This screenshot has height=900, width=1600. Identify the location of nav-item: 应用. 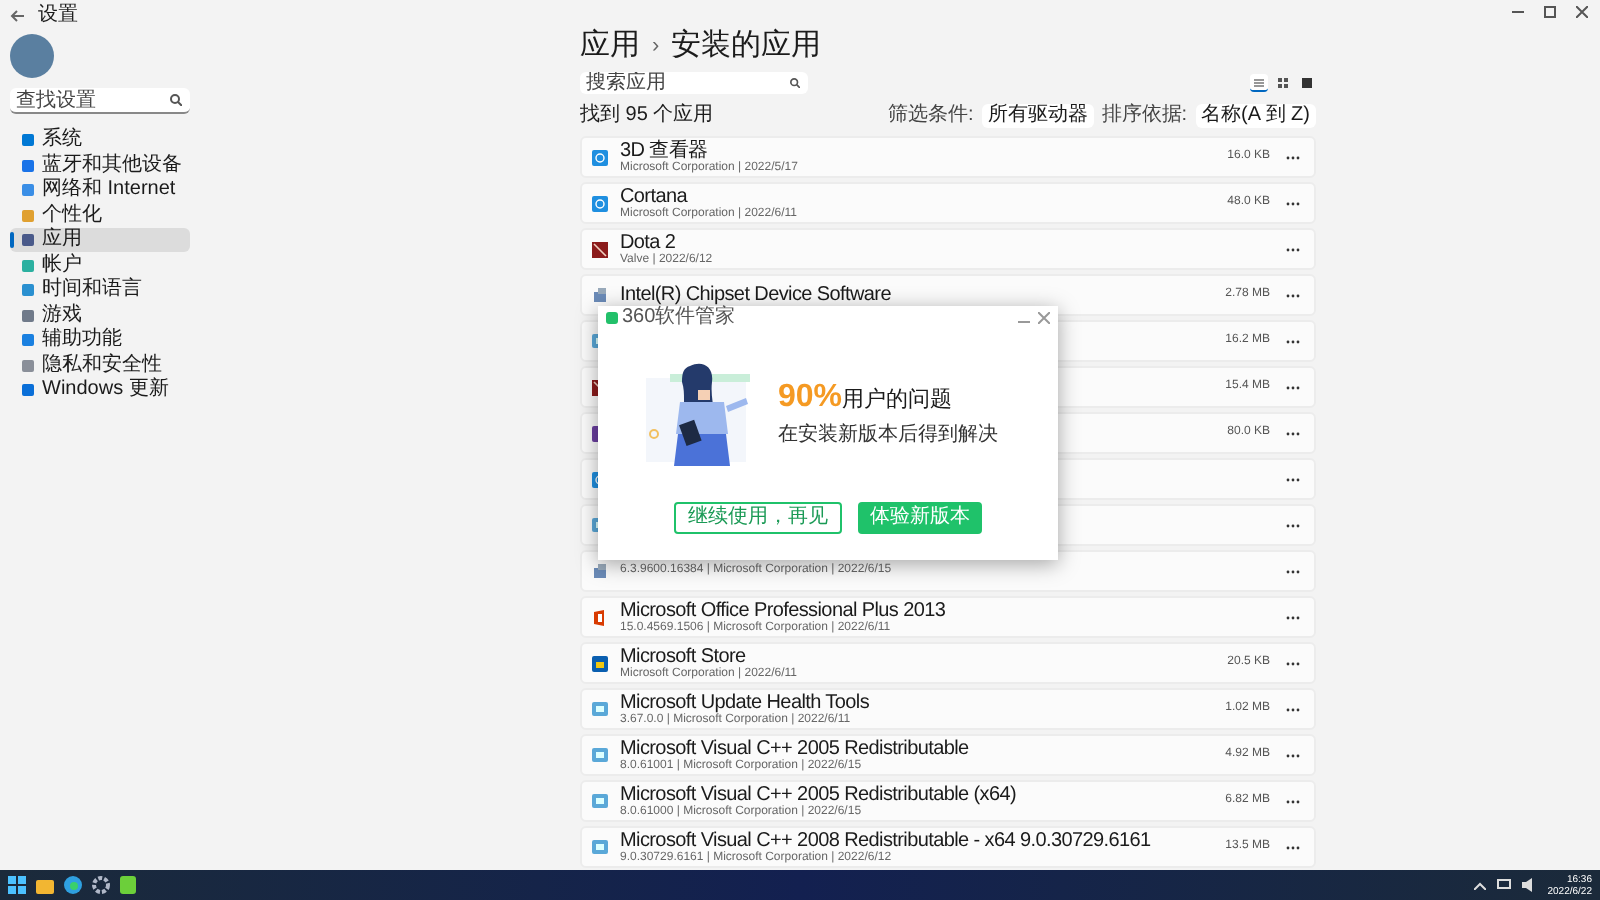
(100, 240).